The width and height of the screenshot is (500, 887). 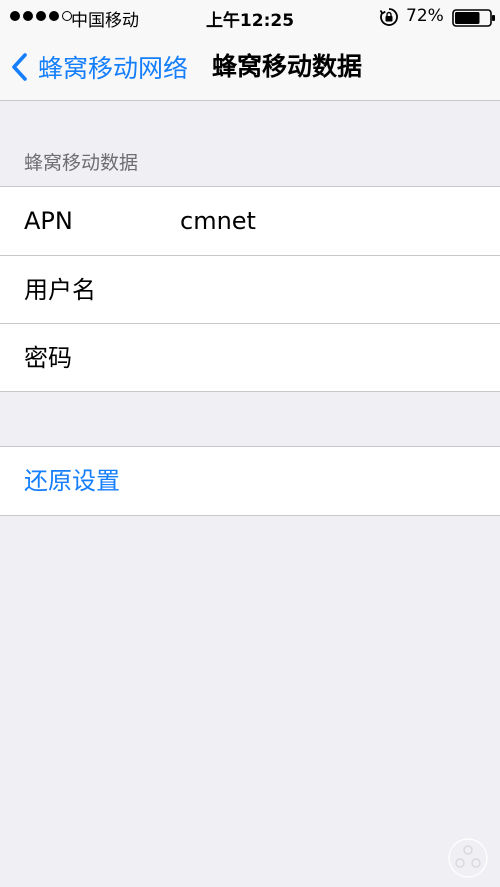 What do you see at coordinates (468, 858) in the screenshot?
I see `watermark-logo-icon` at bounding box center [468, 858].